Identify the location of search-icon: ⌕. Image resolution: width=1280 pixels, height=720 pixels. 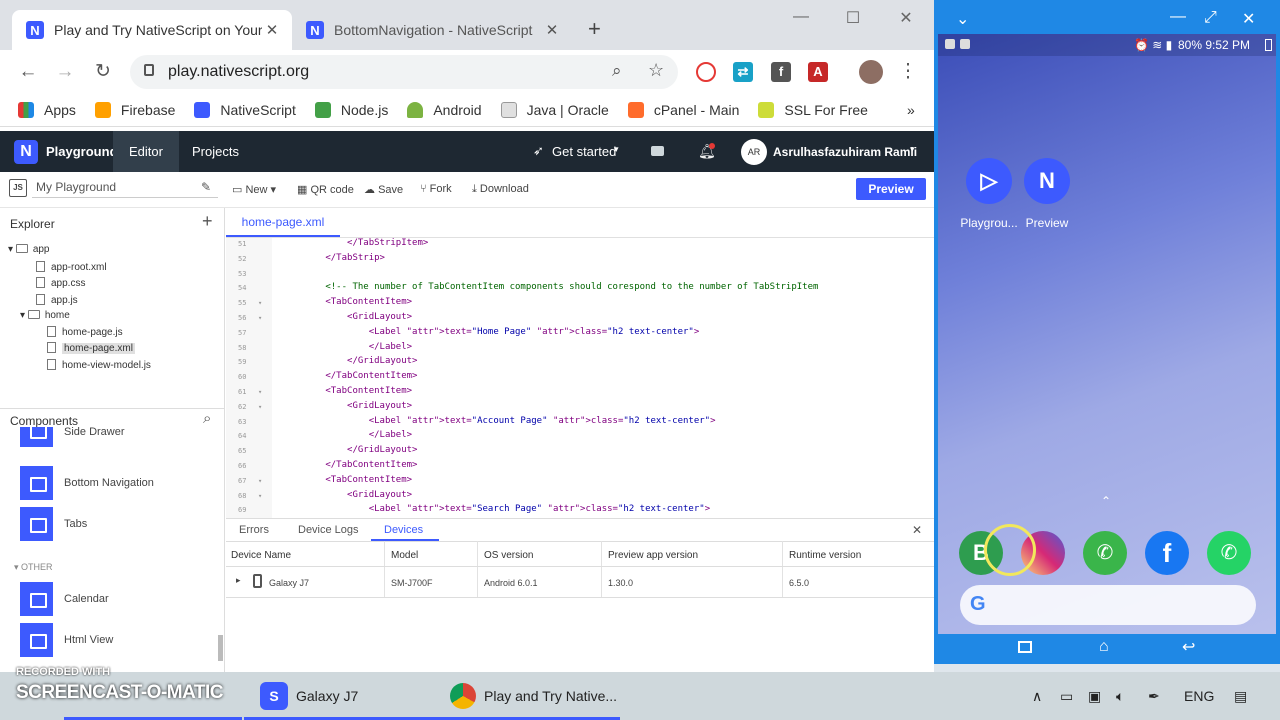
(207, 418).